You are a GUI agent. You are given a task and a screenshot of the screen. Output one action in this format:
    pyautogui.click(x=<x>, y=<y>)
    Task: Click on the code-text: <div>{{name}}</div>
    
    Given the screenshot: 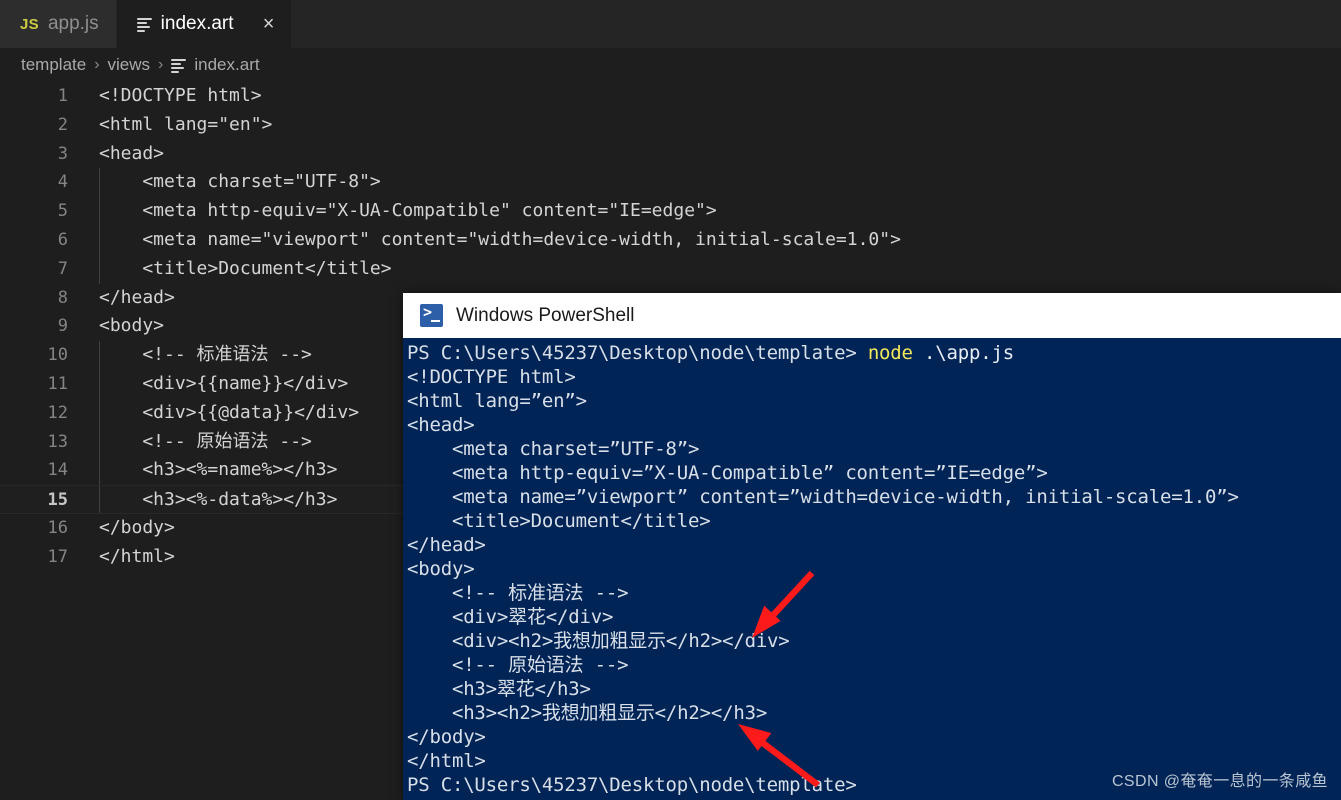 What is the action you would take?
    pyautogui.click(x=224, y=383)
    